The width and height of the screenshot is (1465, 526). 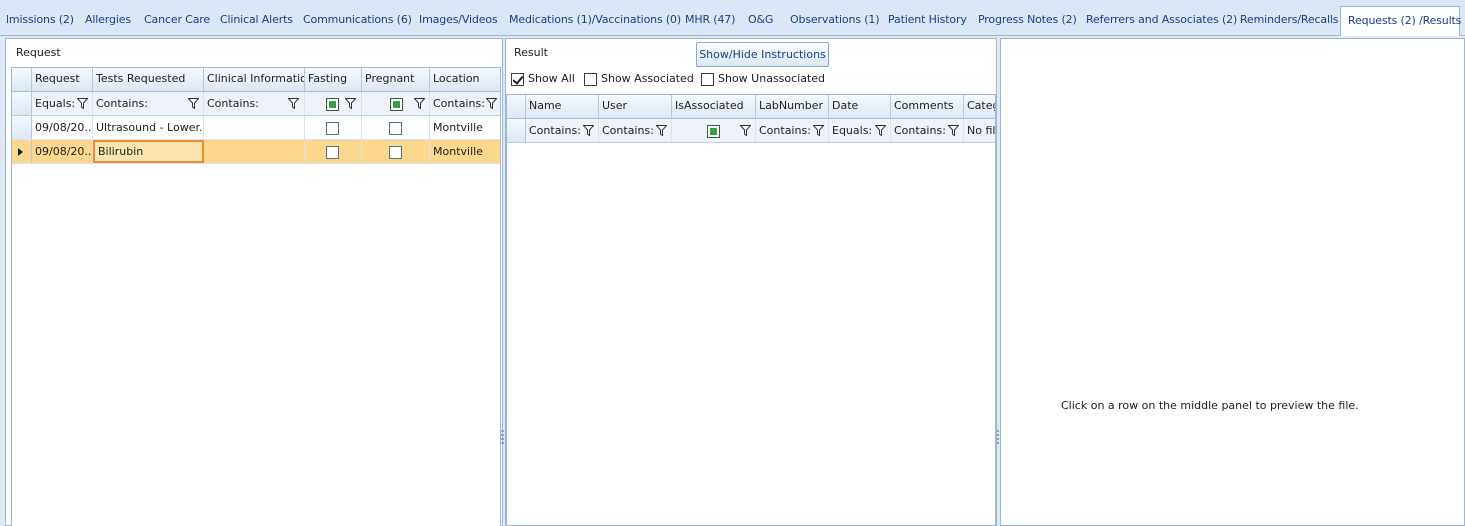 I want to click on show-all-label: Show All, so click(x=551, y=78).